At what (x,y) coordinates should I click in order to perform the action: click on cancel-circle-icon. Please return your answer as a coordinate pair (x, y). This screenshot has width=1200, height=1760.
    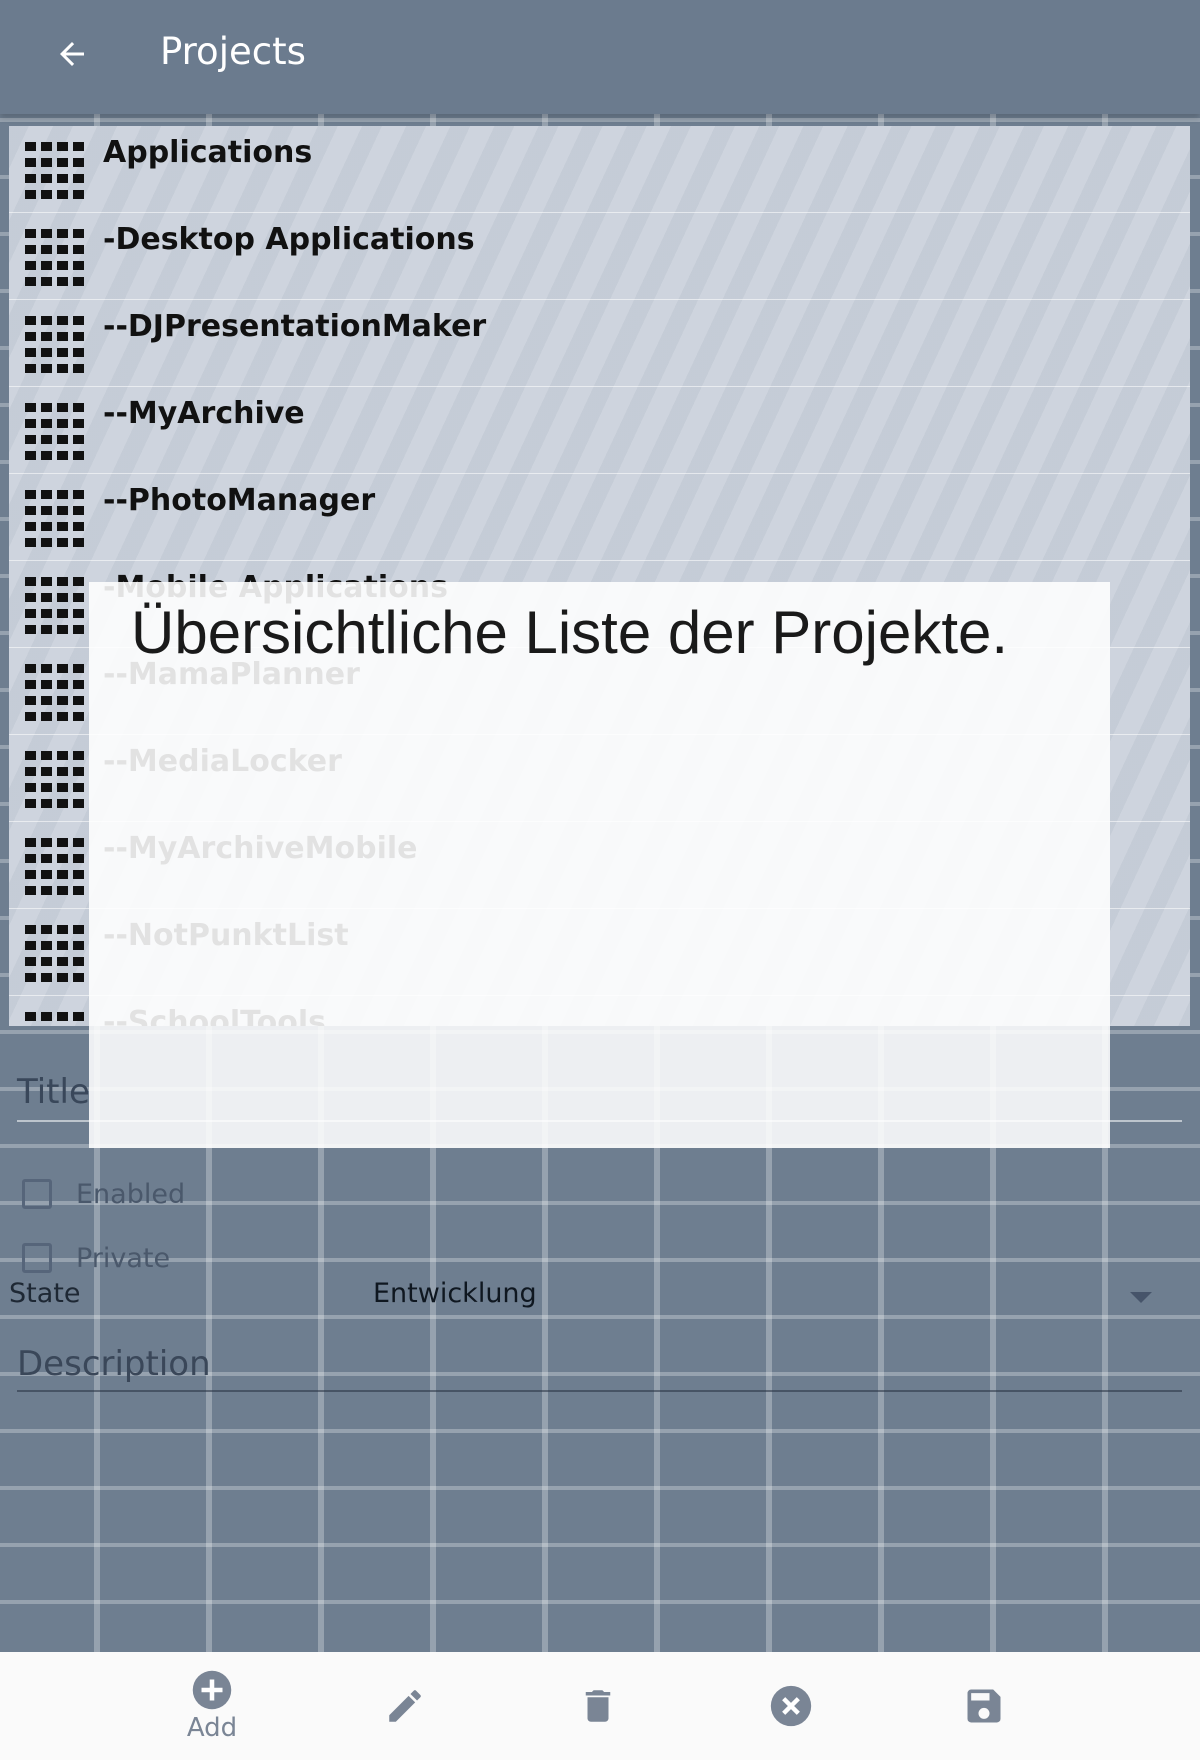
    Looking at the image, I should click on (791, 1706).